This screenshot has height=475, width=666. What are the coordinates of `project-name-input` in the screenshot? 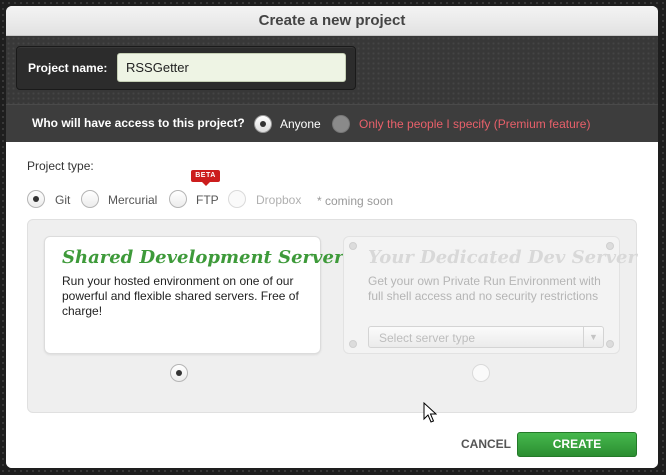 It's located at (231, 67).